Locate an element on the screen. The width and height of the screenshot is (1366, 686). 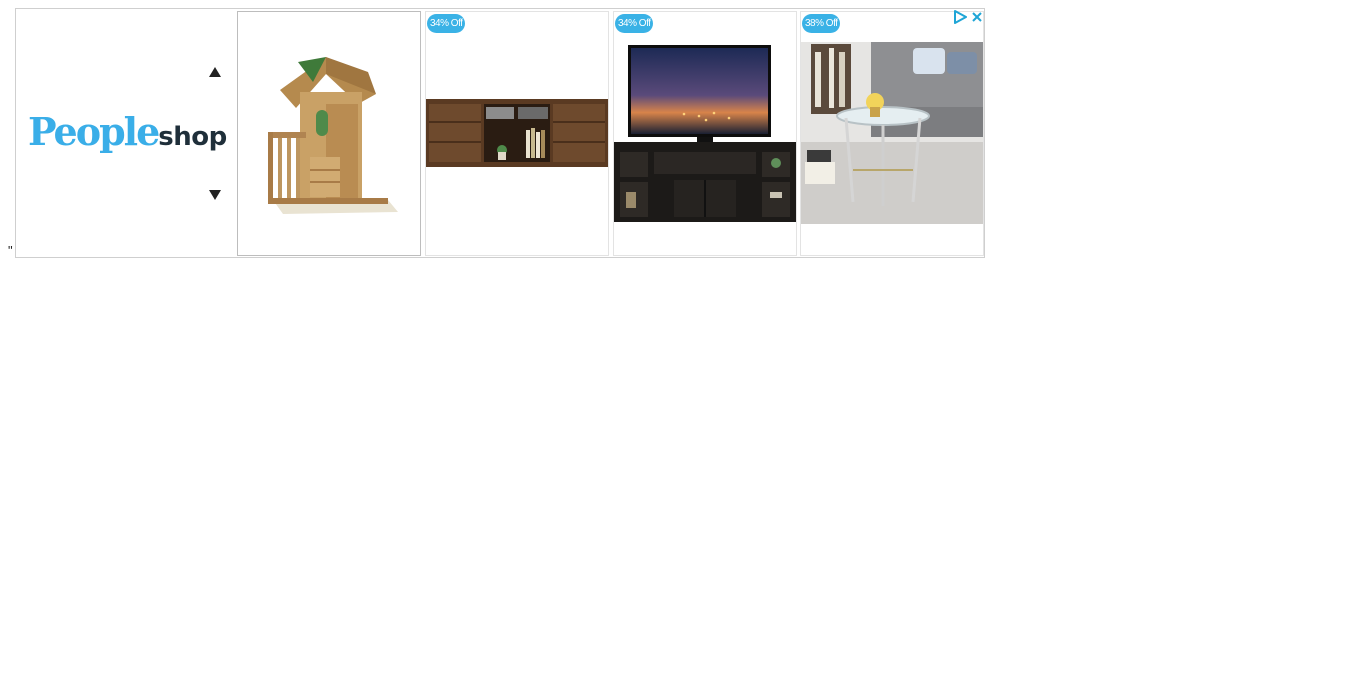
side-table-image is located at coordinates (892, 133).